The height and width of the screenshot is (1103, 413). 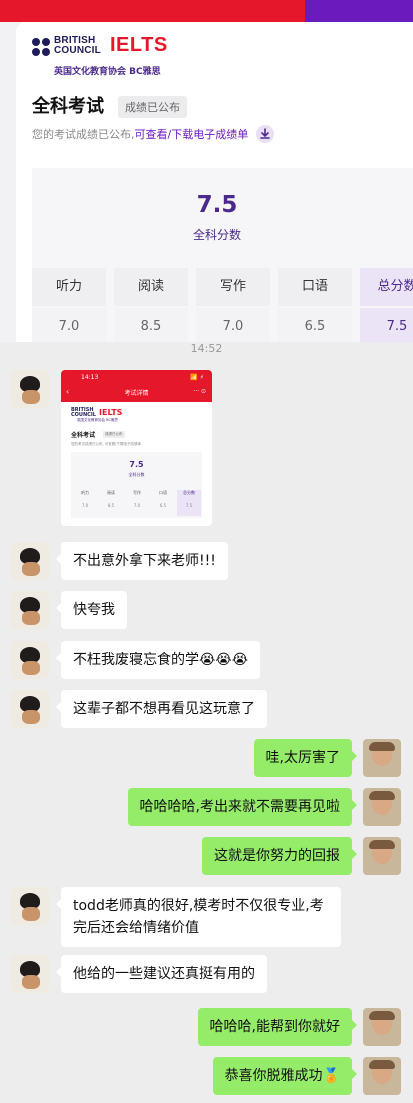 I want to click on thumbnail-overall-label: 全科分数, so click(x=136, y=474).